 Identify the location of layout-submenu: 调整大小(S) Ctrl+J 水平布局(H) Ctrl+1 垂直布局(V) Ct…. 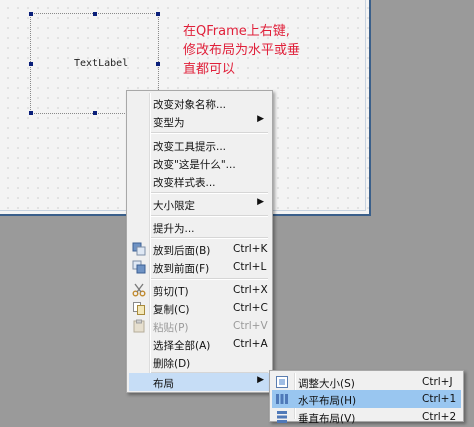
(366, 397).